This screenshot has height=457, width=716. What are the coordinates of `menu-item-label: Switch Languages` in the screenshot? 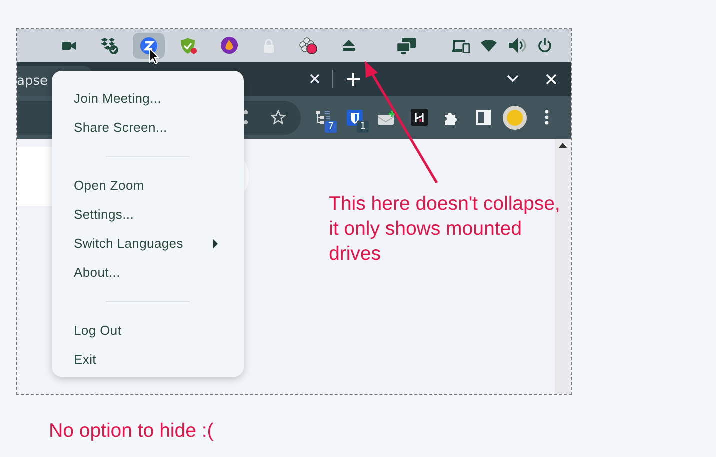 It's located at (129, 243).